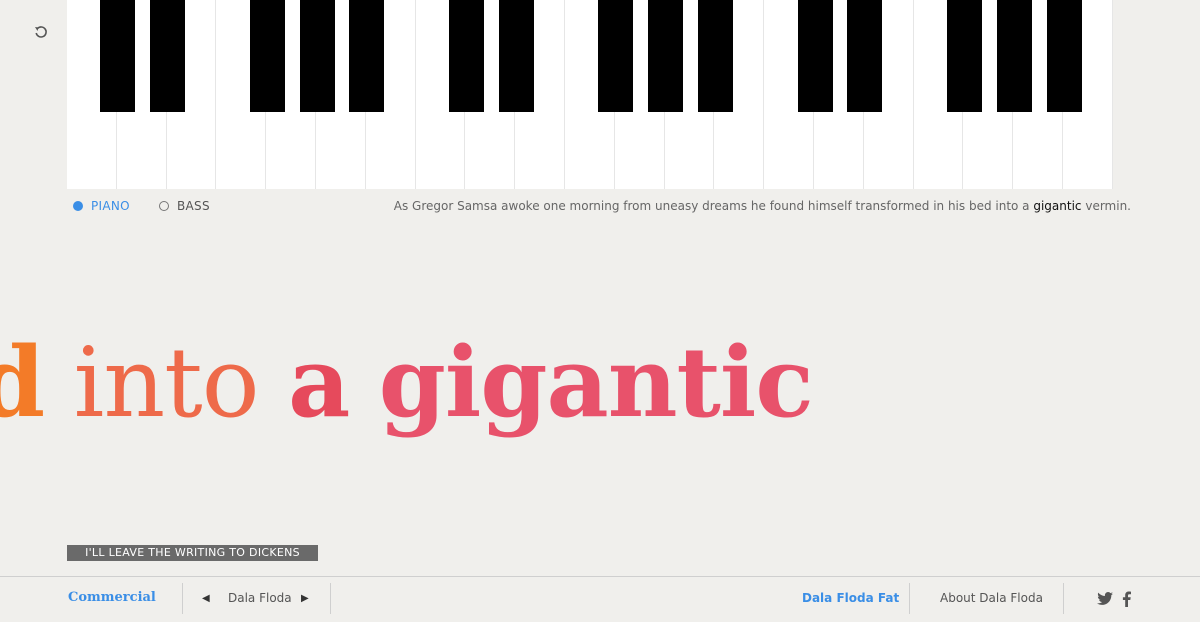  I want to click on facebook-icon, so click(1126, 600).